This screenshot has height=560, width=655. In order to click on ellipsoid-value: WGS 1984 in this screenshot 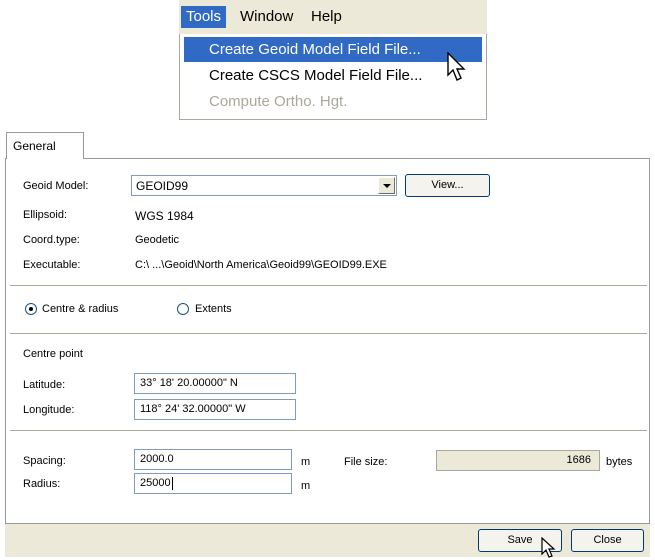, I will do `click(164, 216)`.